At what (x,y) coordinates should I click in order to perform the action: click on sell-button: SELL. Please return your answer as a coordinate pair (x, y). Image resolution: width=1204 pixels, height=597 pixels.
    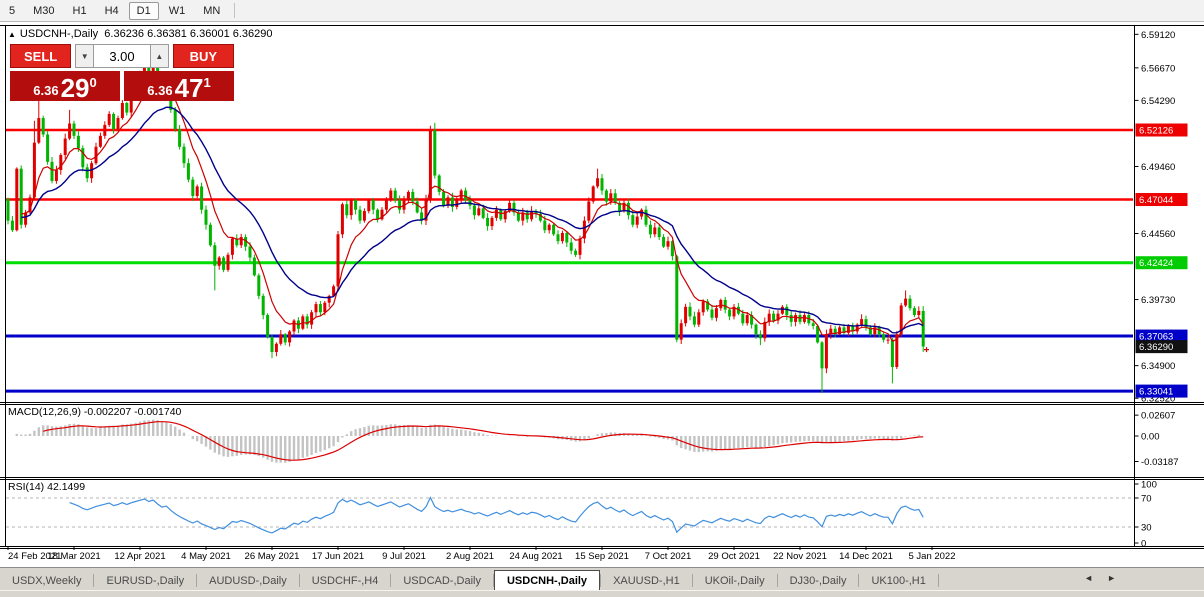
    Looking at the image, I should click on (41, 56).